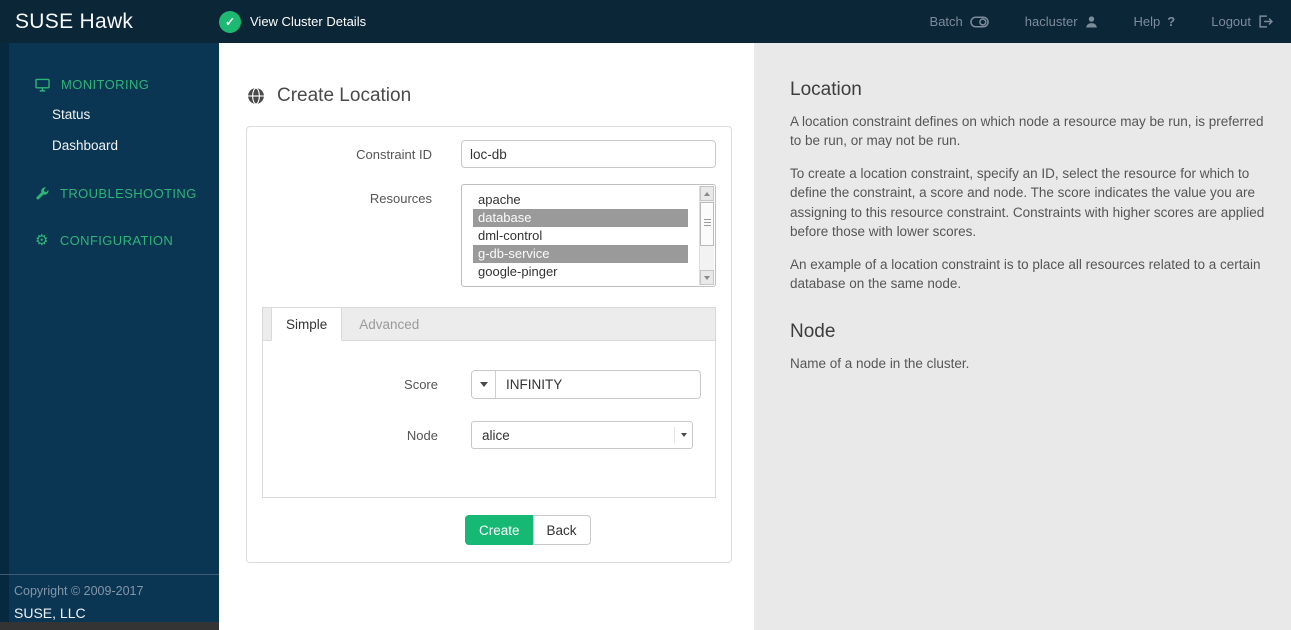  I want to click on scrollbar-thumb, so click(707, 224).